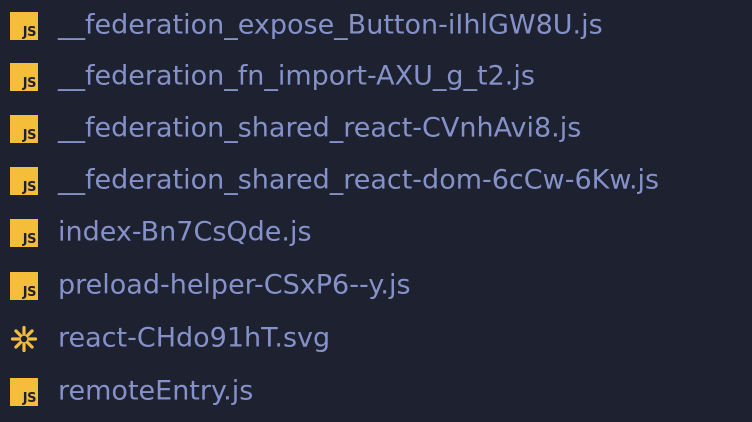 The width and height of the screenshot is (752, 422). I want to click on file-row-federation-shared-react: JS __federation_shared_react-CVnhAvi8.js, so click(376, 129).